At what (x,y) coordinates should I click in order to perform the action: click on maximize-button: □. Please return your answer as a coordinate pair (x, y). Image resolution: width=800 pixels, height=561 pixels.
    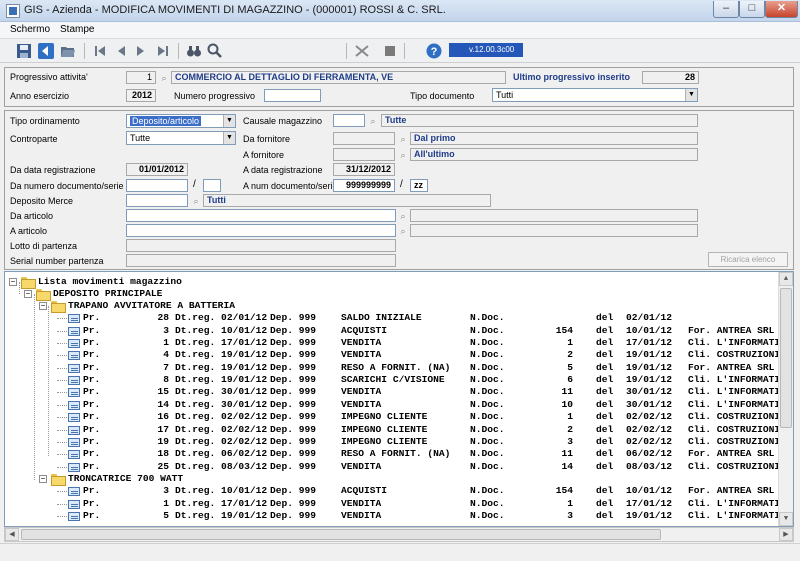
    Looking at the image, I should click on (752, 9).